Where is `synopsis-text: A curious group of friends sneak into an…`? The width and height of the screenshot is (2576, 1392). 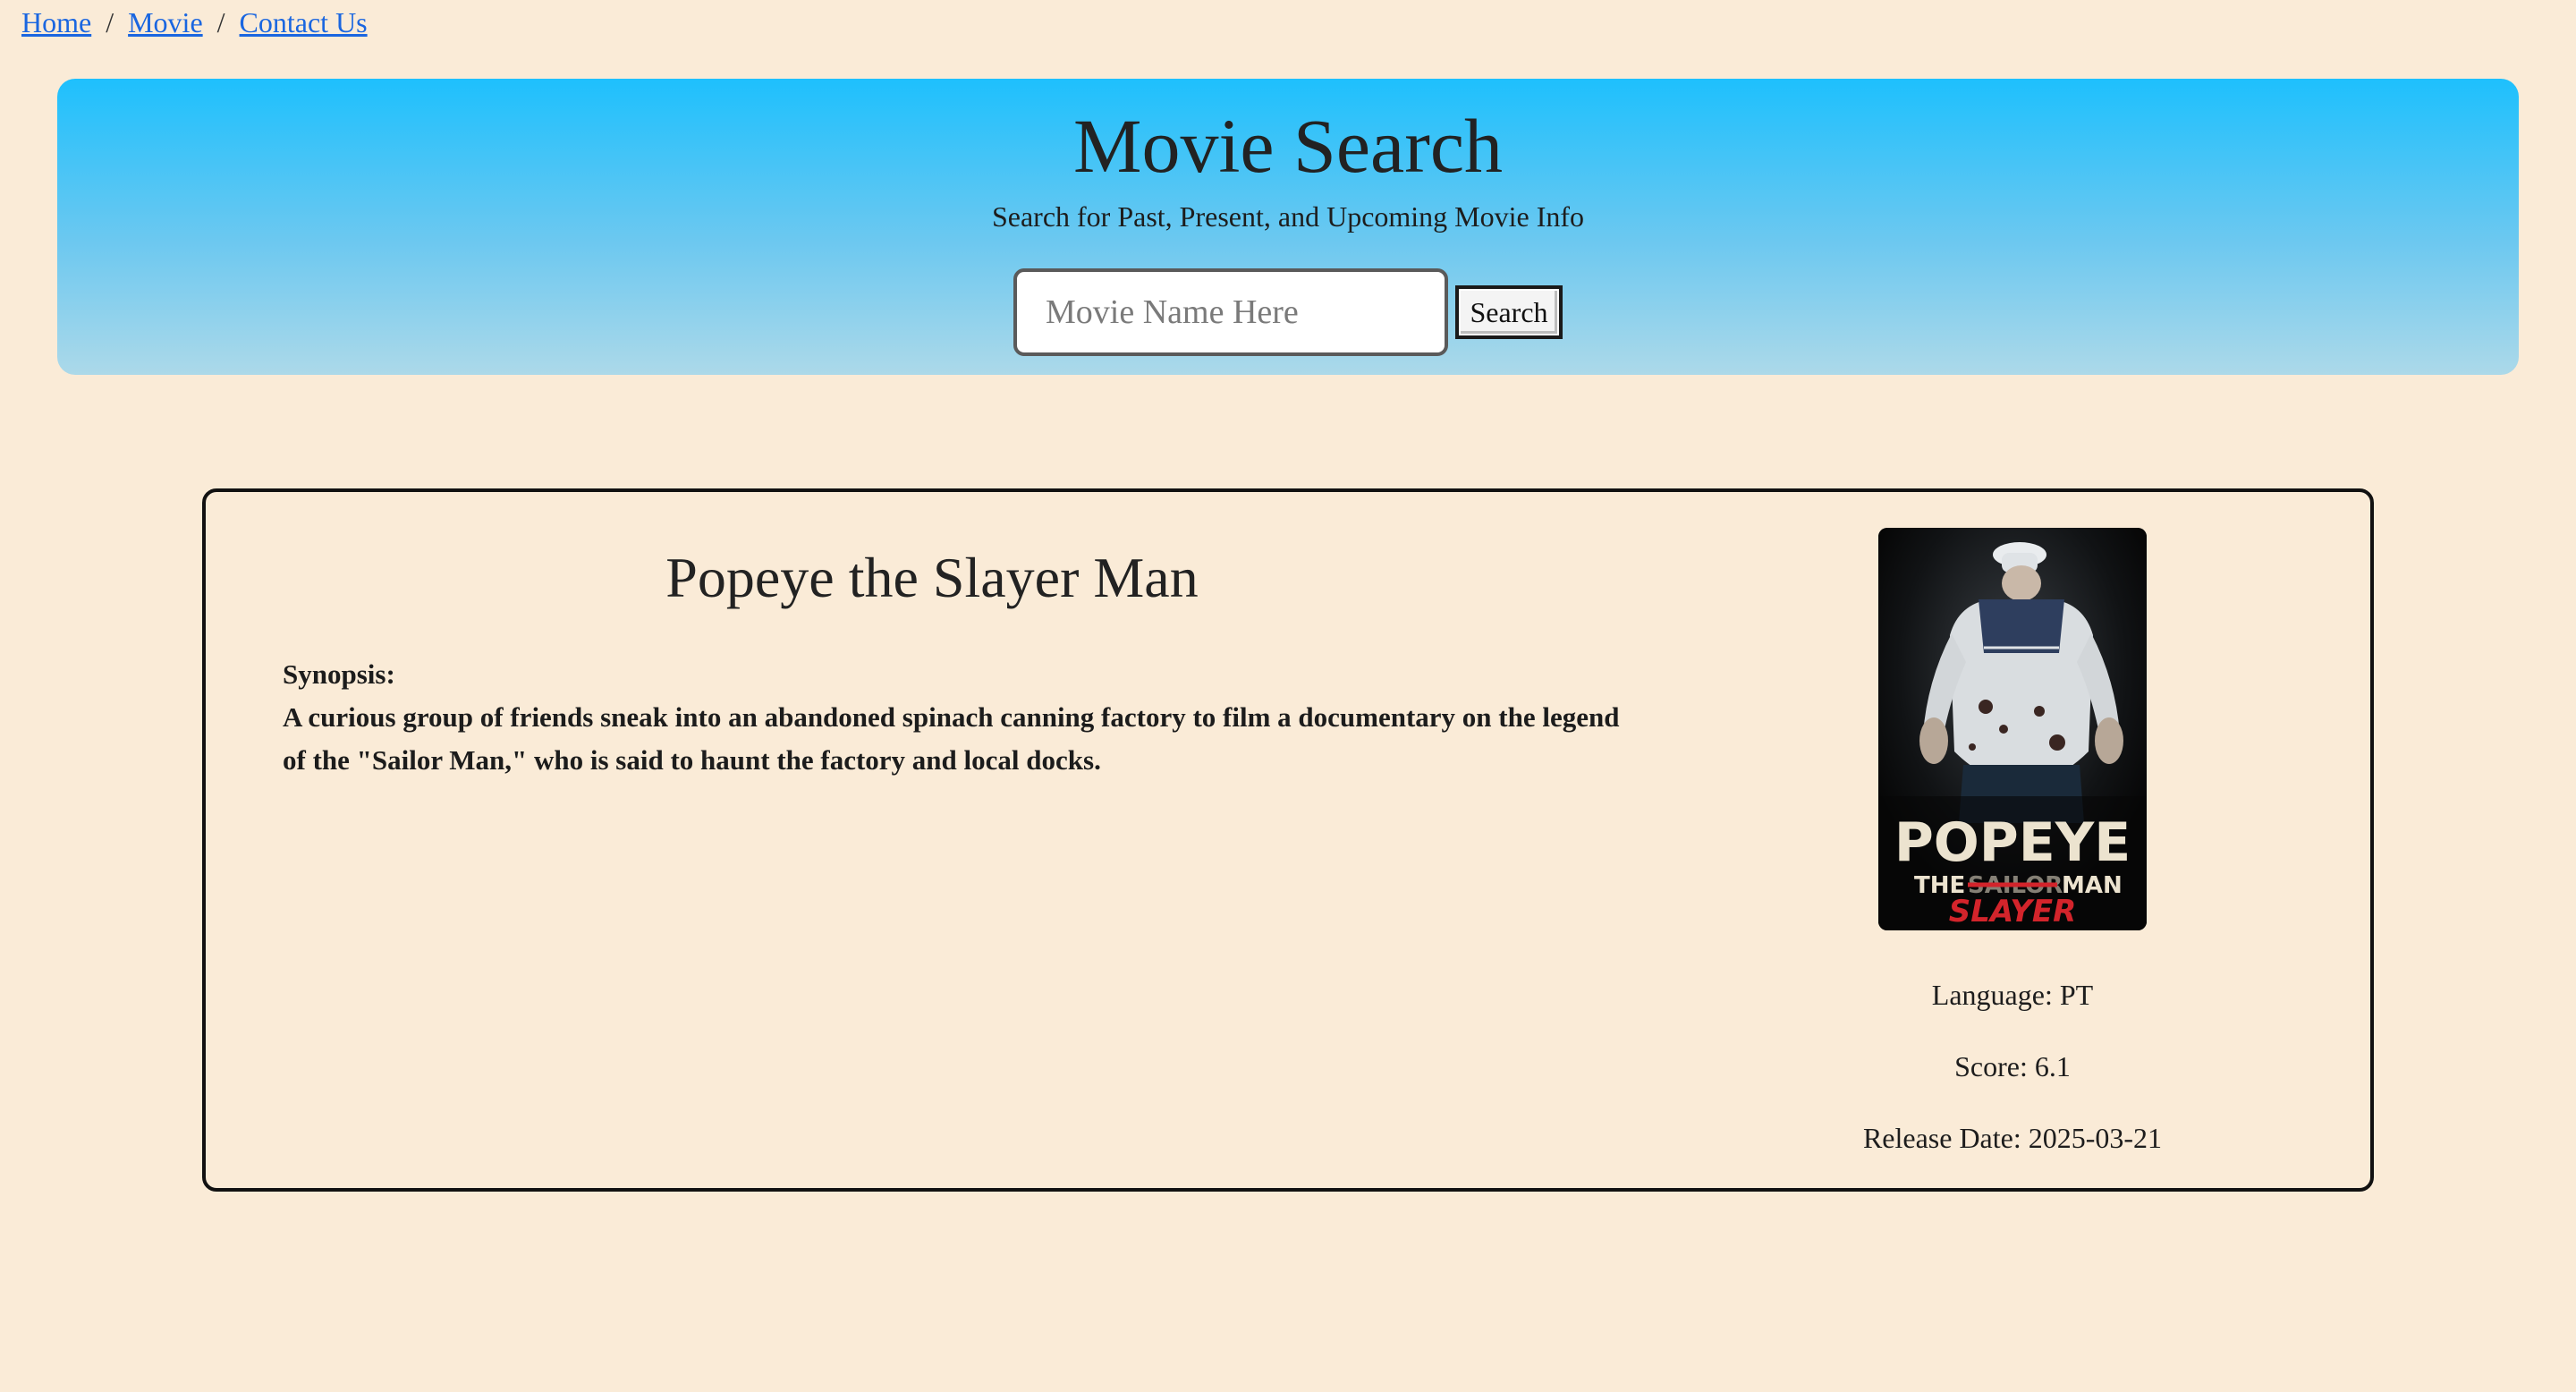 synopsis-text: A curious group of friends sneak into an… is located at coordinates (951, 738).